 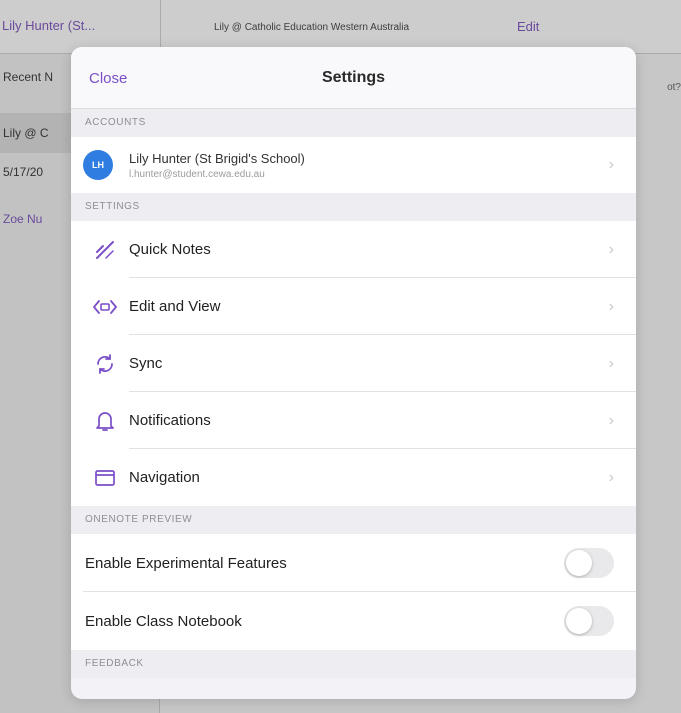 I want to click on sync-icon, so click(x=105, y=363).